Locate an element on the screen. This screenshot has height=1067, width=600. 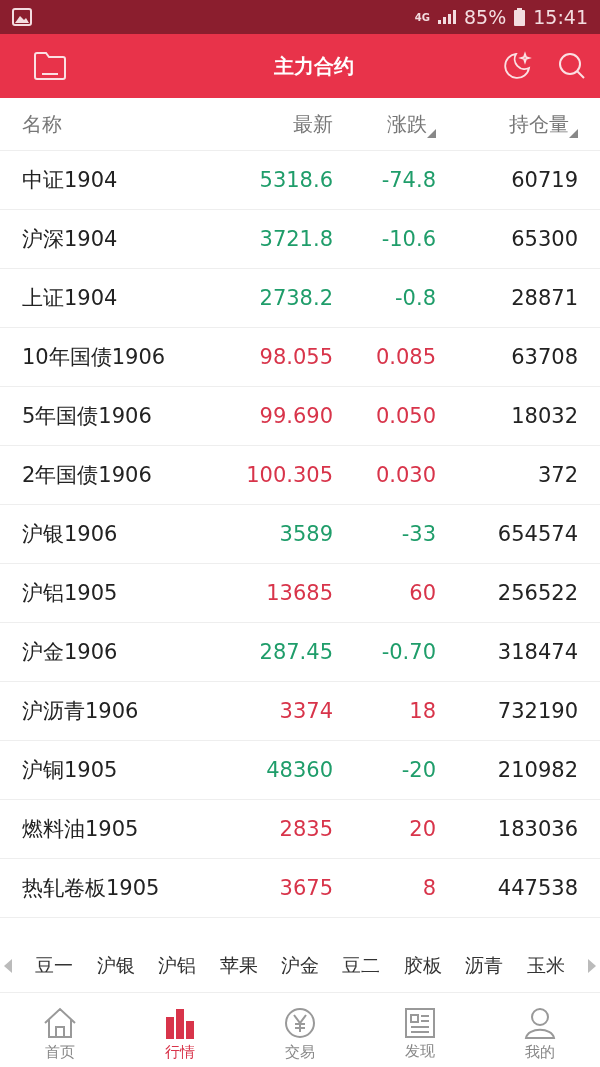
battery-icon is located at coordinates (520, 17).